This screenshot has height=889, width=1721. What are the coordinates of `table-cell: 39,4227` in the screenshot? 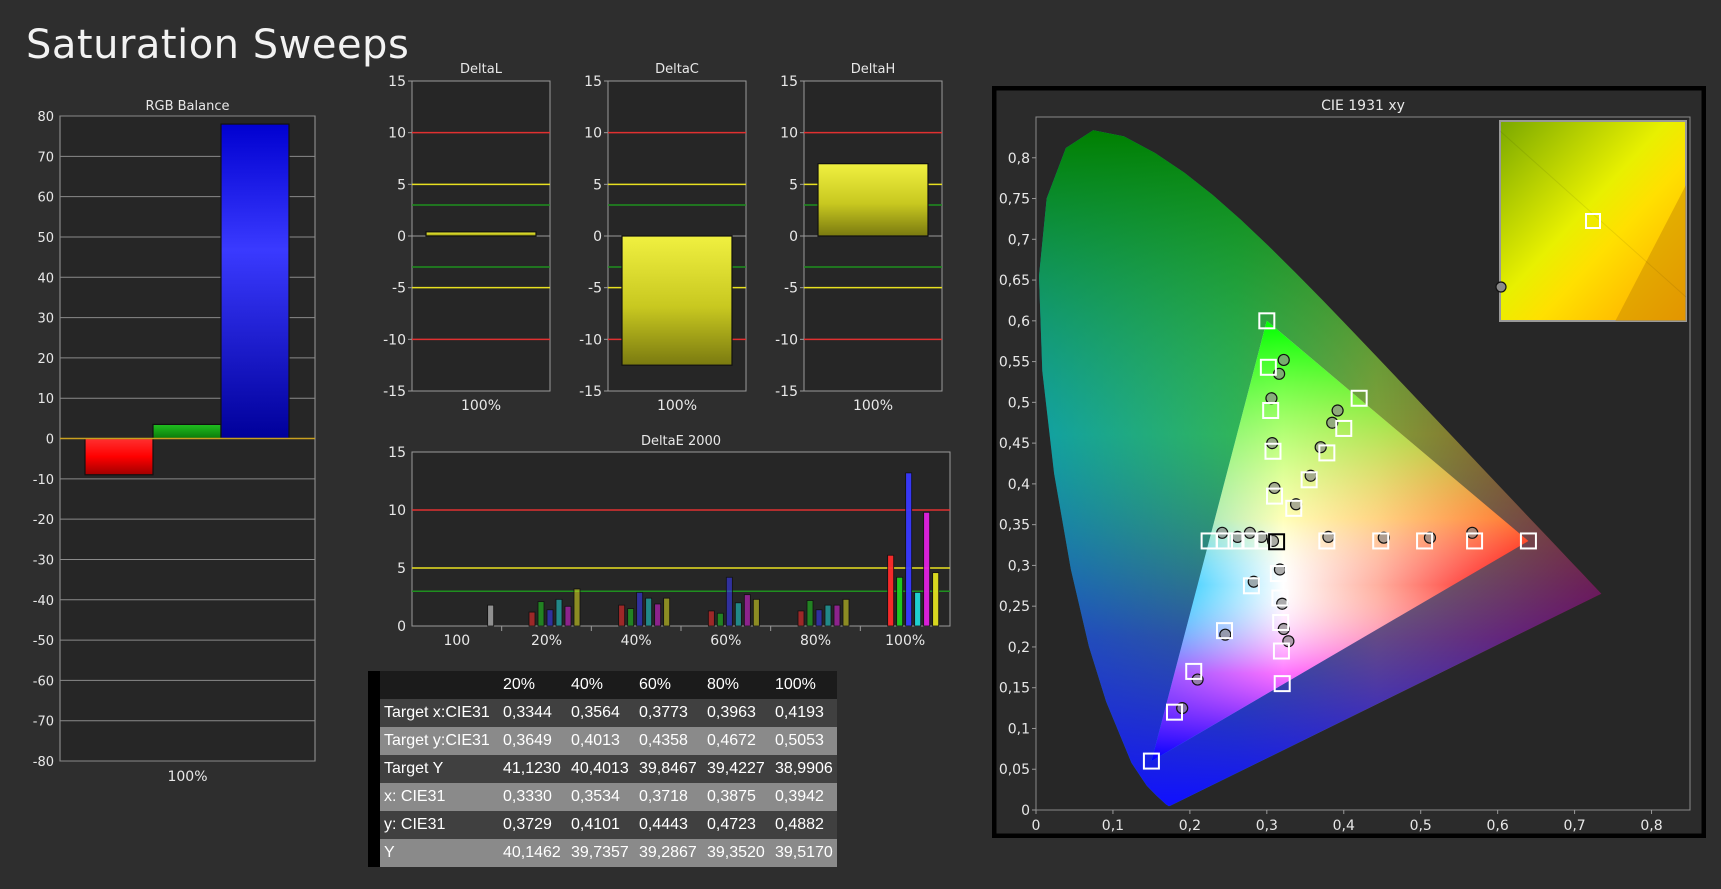 It's located at (734, 769).